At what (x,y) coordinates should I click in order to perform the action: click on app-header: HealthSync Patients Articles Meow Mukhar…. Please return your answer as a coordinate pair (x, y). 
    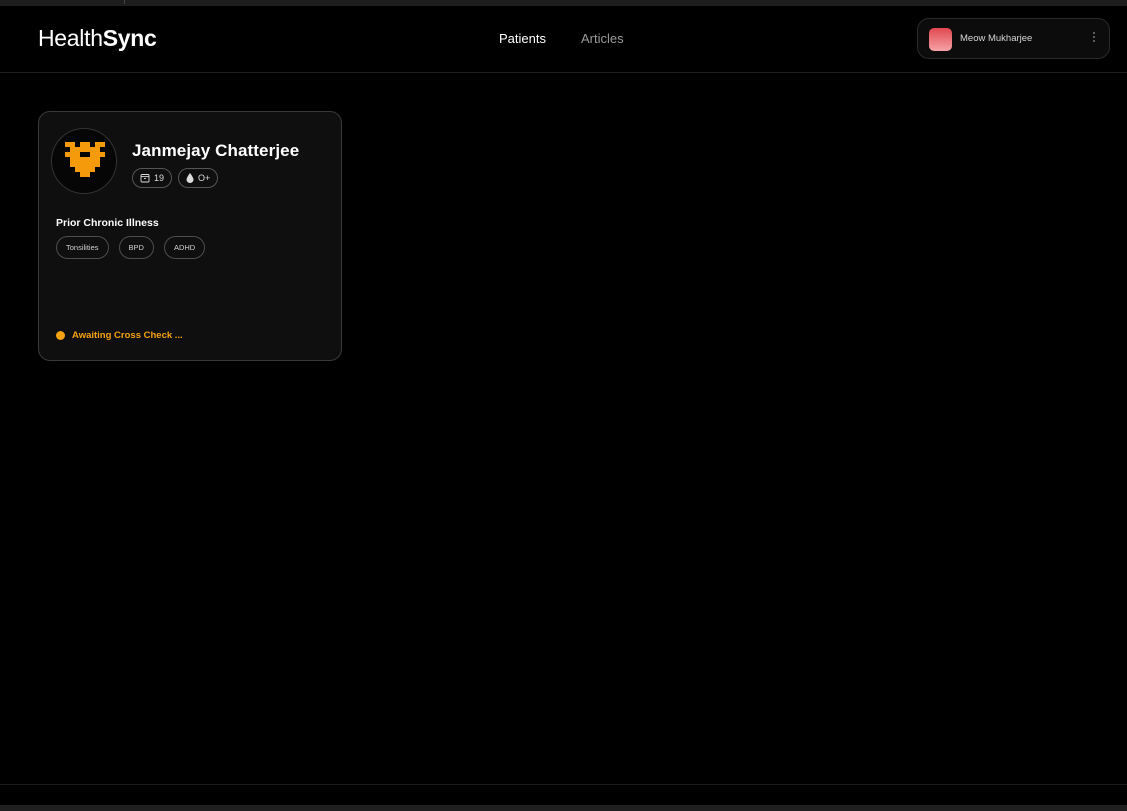
    Looking at the image, I should click on (563, 39).